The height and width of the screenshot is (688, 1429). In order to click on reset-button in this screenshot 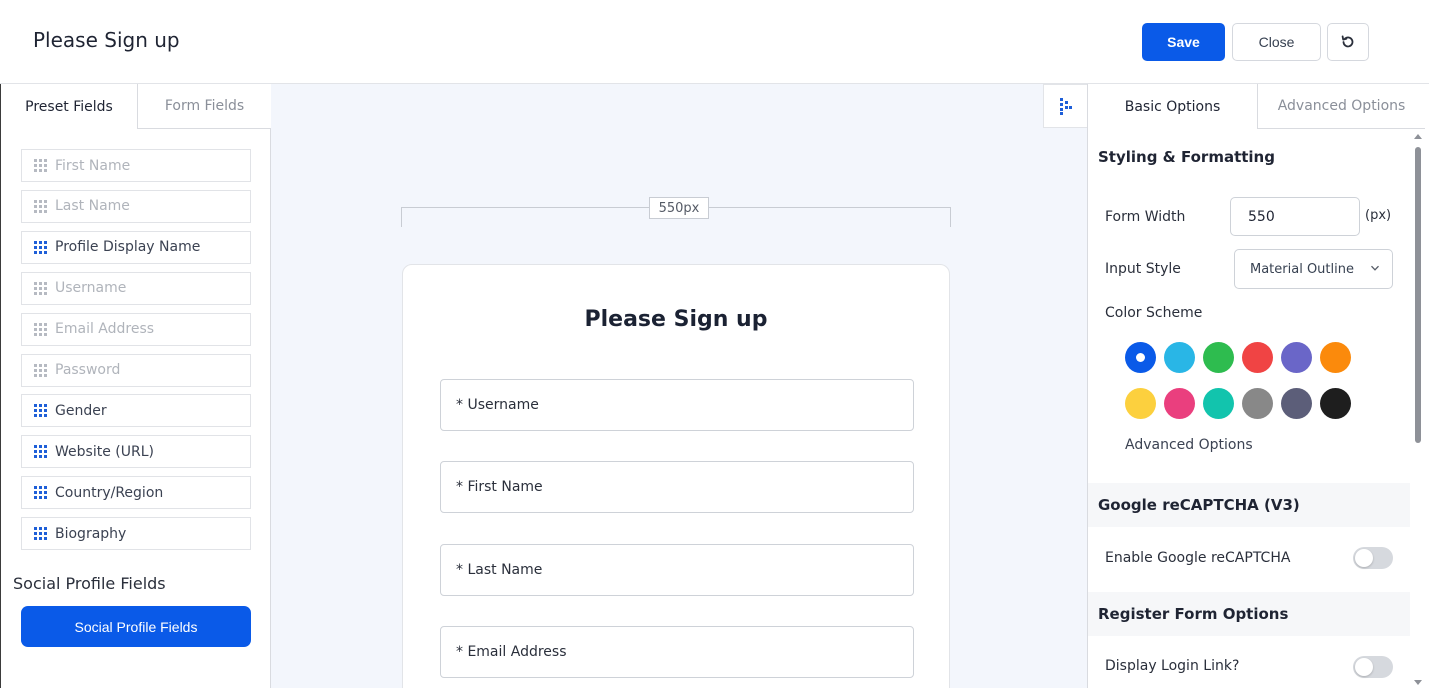, I will do `click(1348, 42)`.